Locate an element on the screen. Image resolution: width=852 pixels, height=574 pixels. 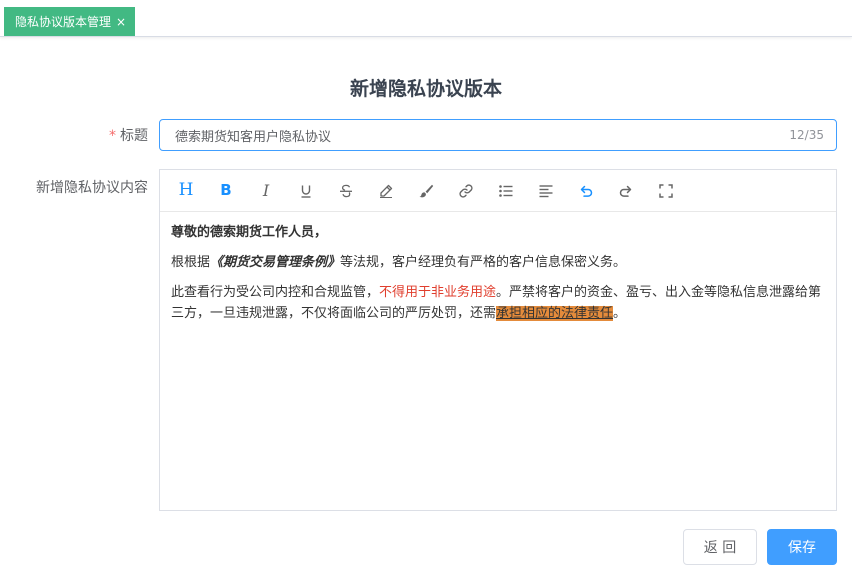
italic-button: I is located at coordinates (266, 191).